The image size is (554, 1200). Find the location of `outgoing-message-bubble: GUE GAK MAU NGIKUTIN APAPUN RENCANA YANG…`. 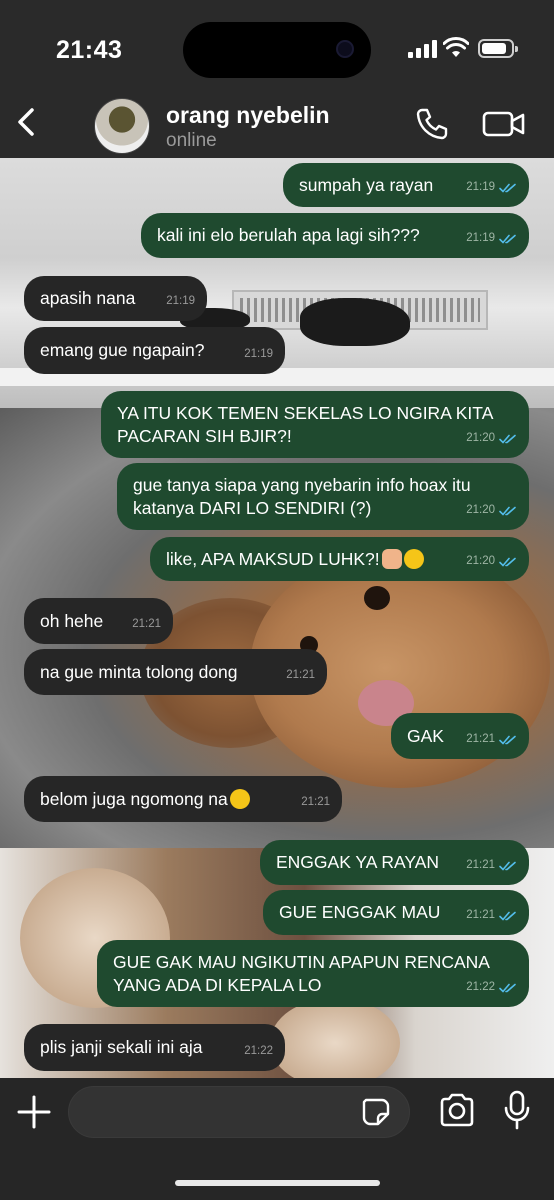

outgoing-message-bubble: GUE GAK MAU NGIKUTIN APAPUN RENCANA YANG… is located at coordinates (313, 973).